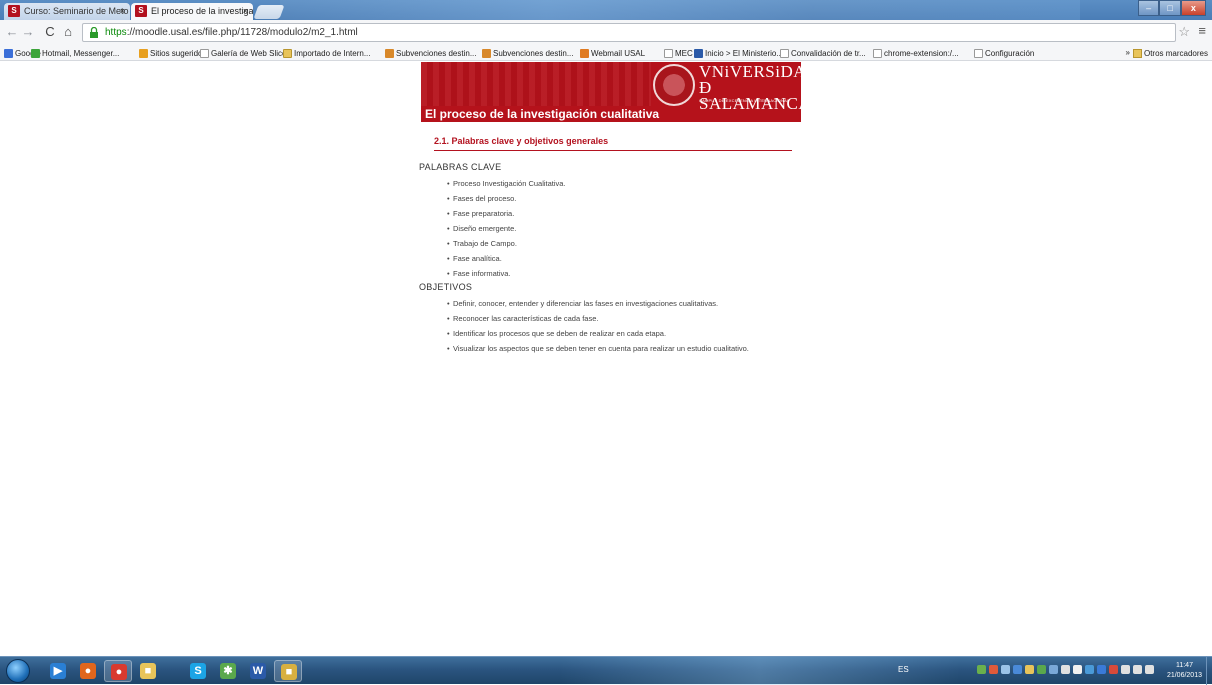 The height and width of the screenshot is (685, 1212). I want to click on minimize-button: –, so click(1149, 8).